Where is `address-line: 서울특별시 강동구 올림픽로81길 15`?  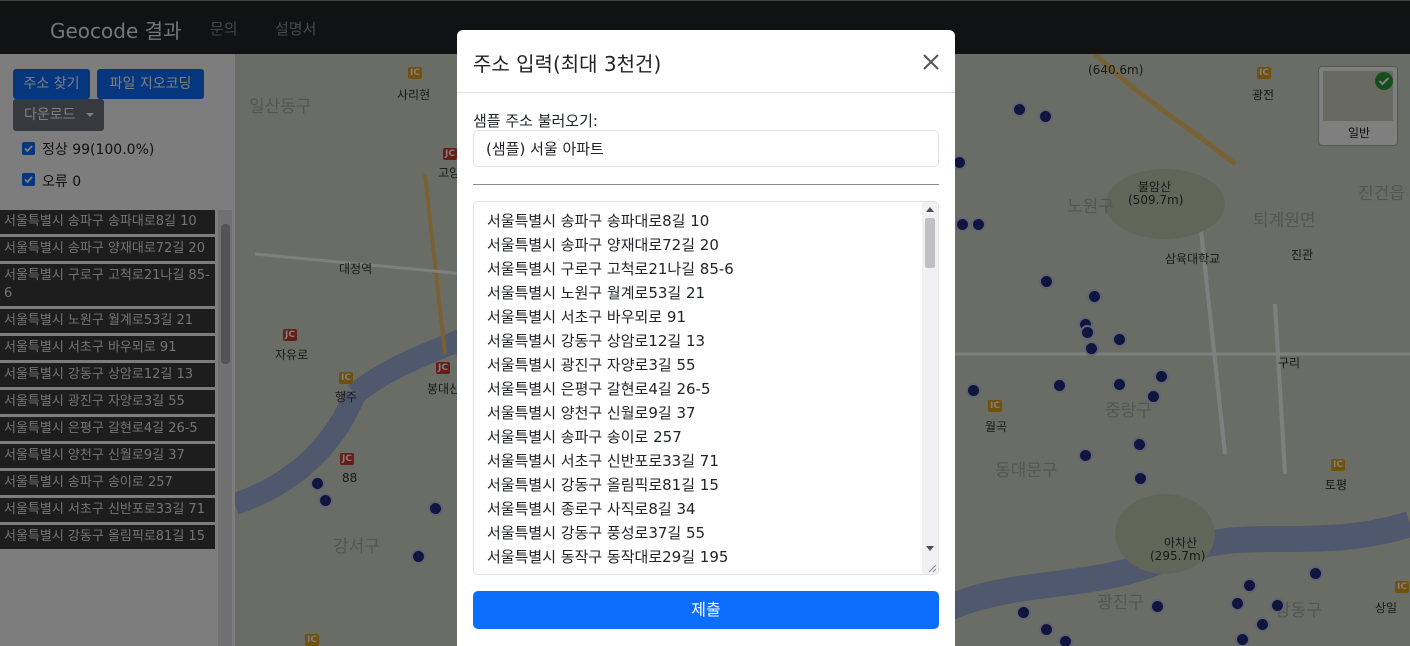
address-line: 서울특별시 강동구 올림픽로81길 15 is located at coordinates (603, 485).